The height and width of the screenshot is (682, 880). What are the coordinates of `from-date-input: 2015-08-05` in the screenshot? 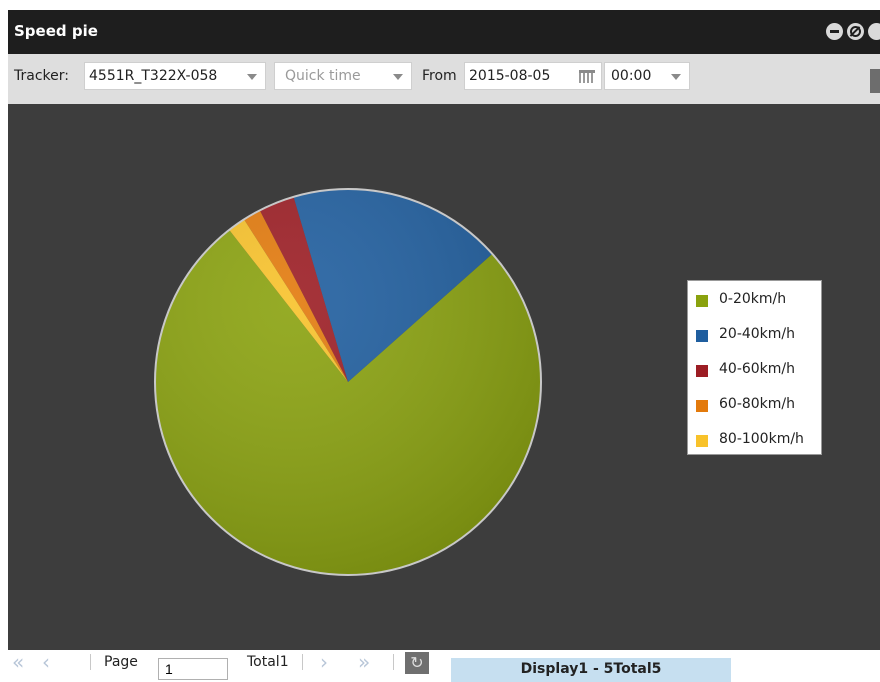 It's located at (533, 76).